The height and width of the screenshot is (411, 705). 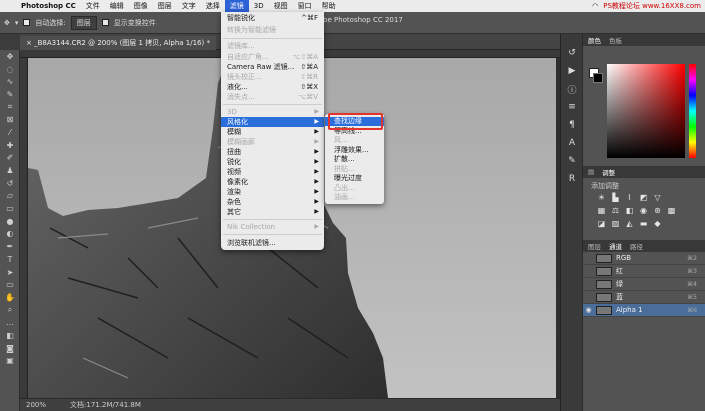 I want to click on menu-filter: 滤镜, so click(x=236, y=6).